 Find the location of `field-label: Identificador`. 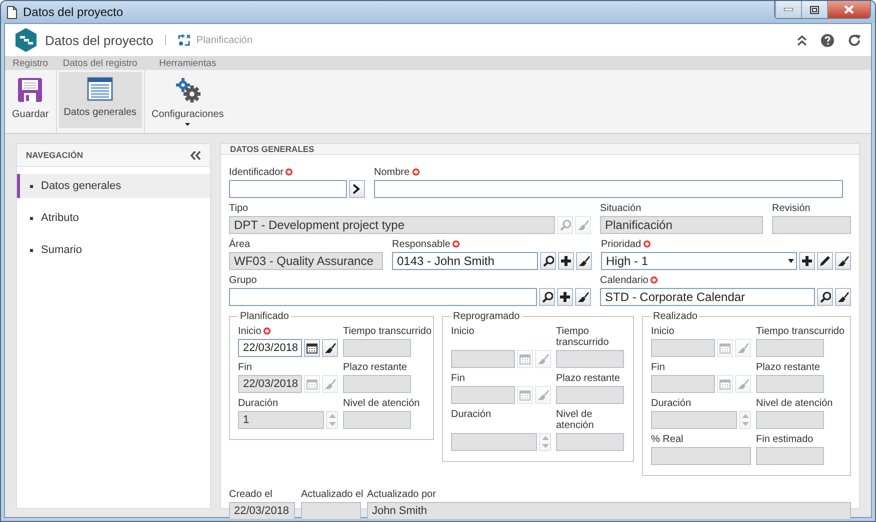

field-label: Identificador is located at coordinates (256, 172).